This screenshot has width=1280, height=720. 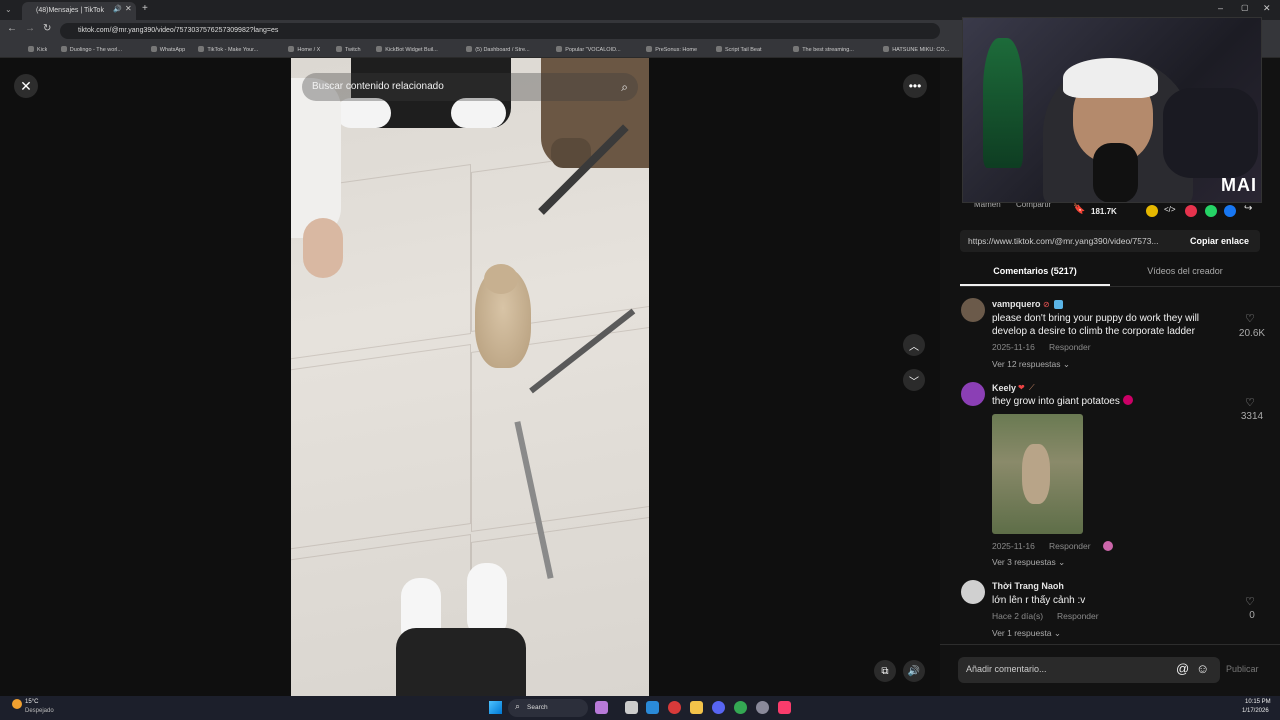 I want to click on tab-list-icon: ⌄, so click(x=8, y=9).